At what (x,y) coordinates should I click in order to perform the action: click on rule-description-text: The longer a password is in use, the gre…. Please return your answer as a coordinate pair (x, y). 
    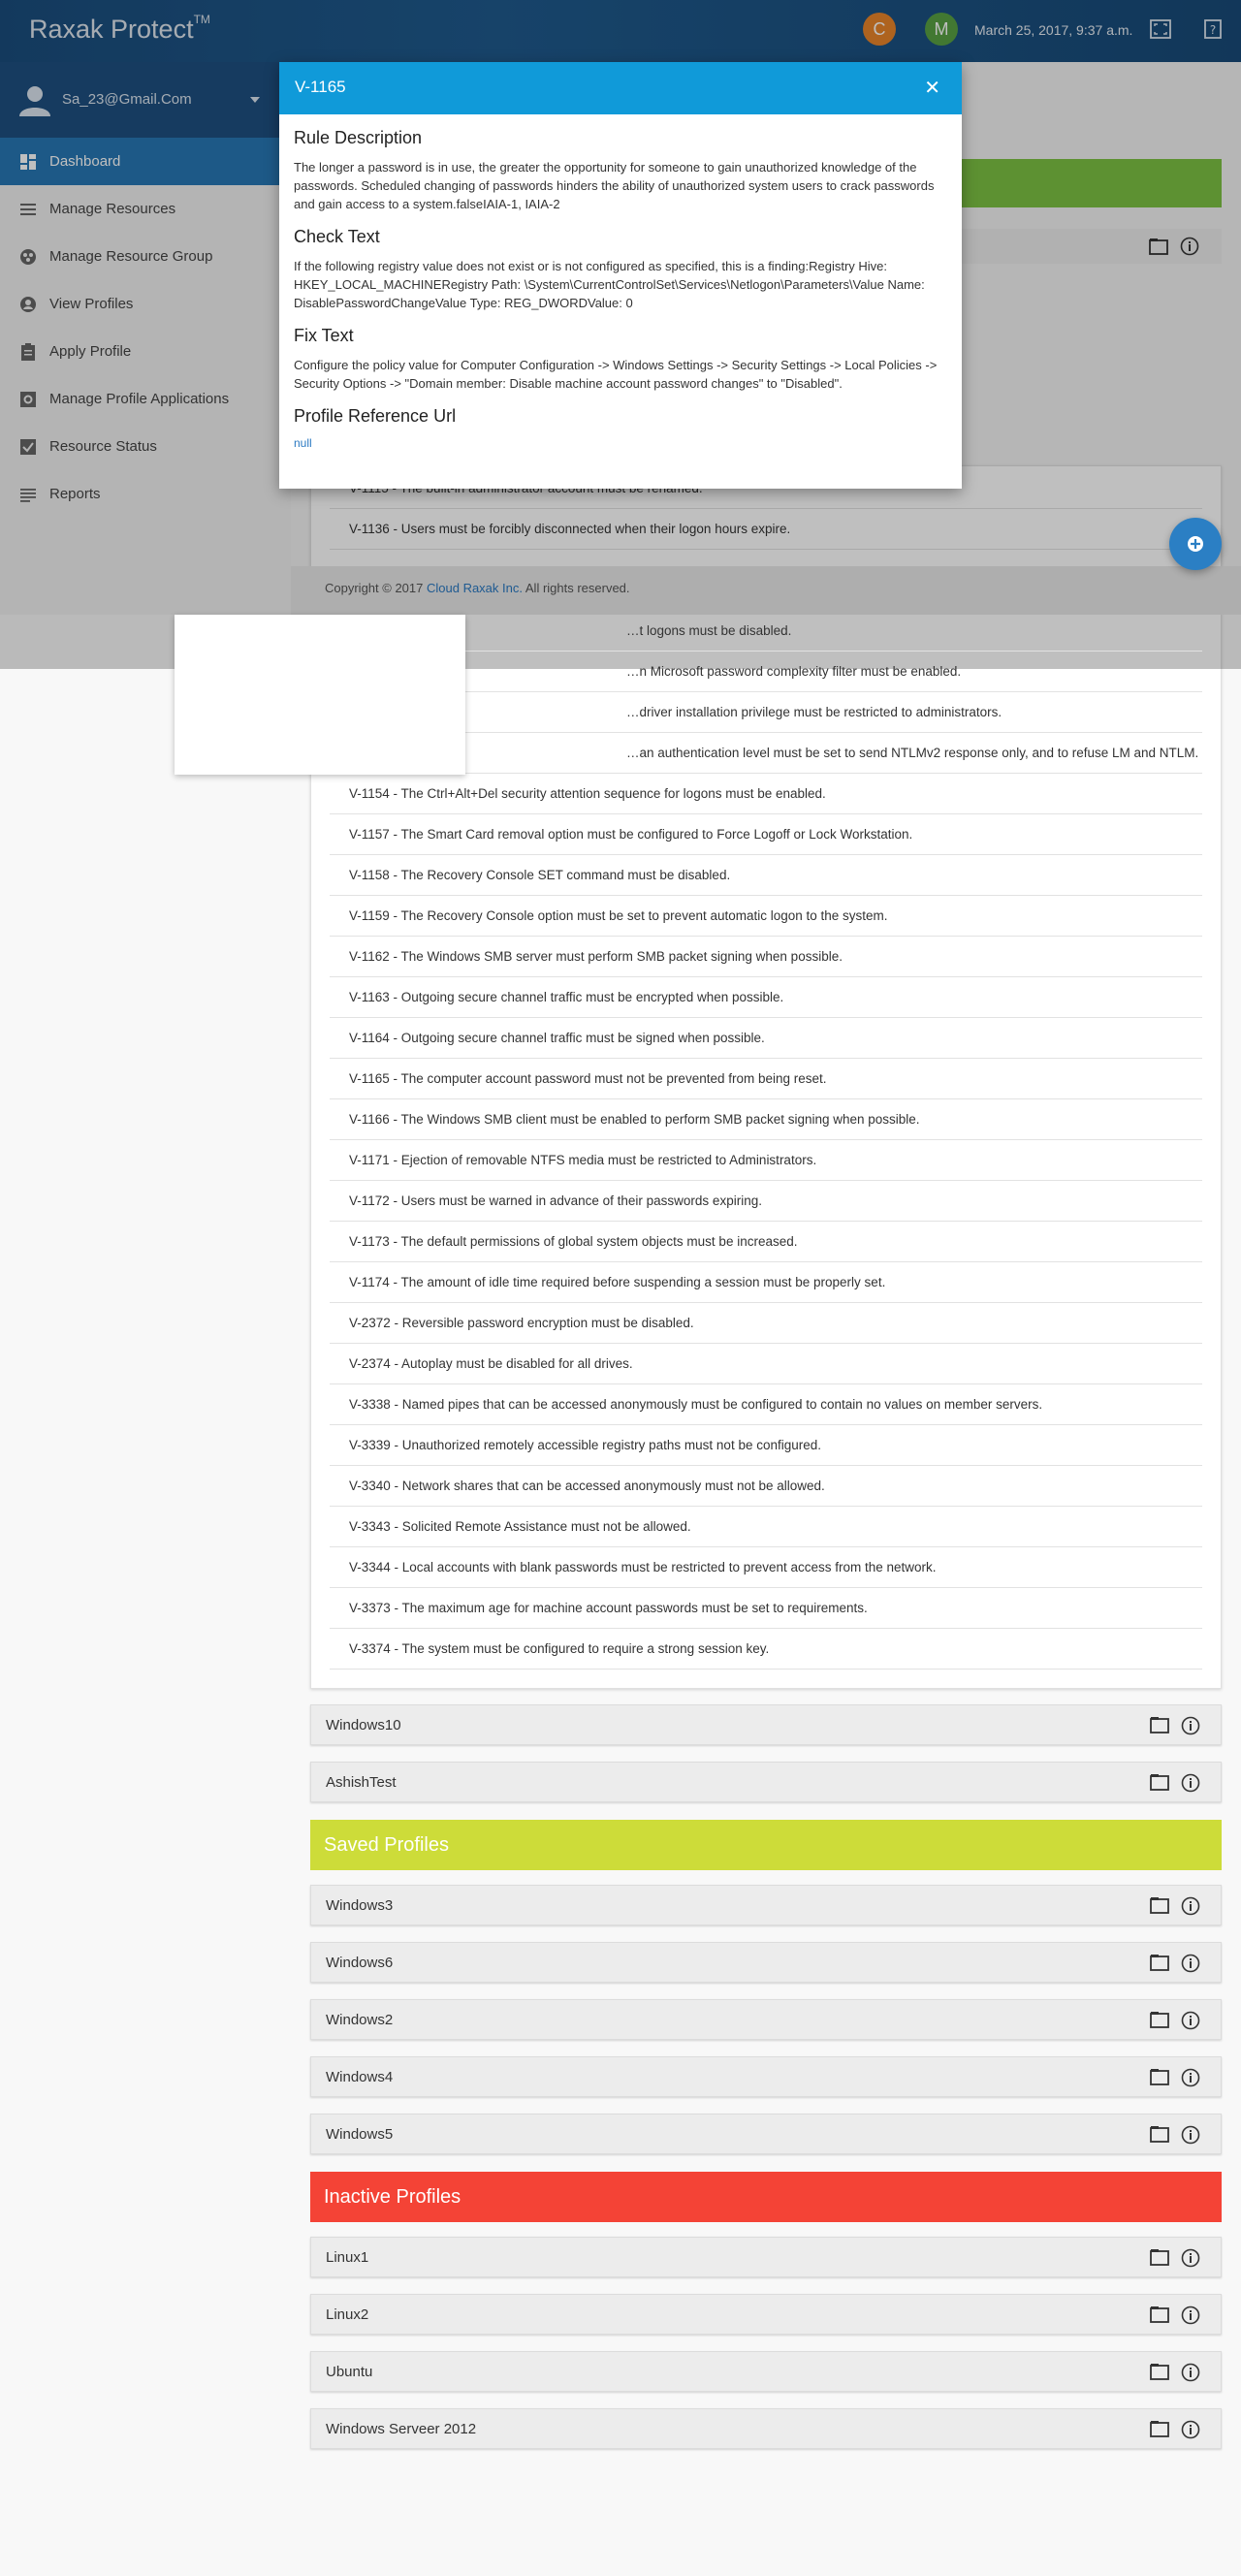
    Looking at the image, I should click on (614, 185).